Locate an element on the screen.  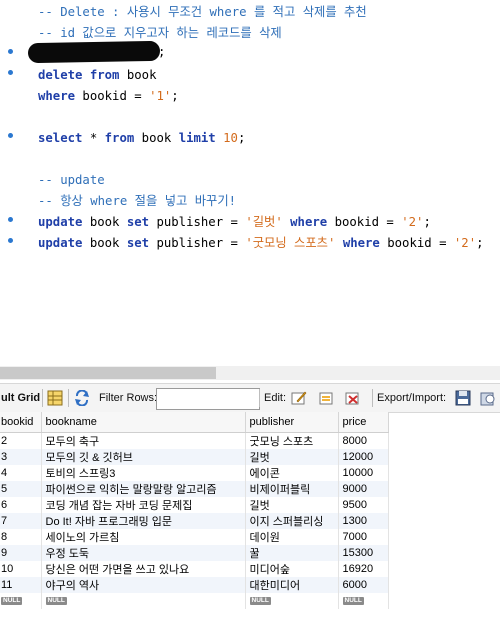
table-row: 6 코딩 개념 잡는 자바 코딩 문제집 길벗 9500 is located at coordinates (194, 505).